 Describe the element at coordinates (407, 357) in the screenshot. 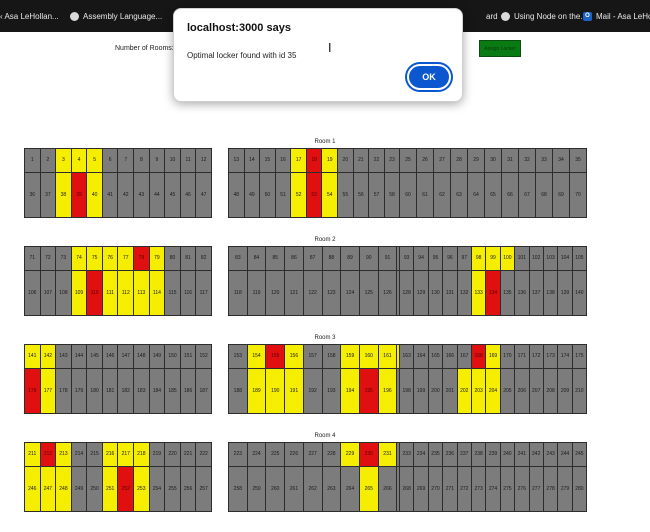

I see `locker-cell: 163` at that location.